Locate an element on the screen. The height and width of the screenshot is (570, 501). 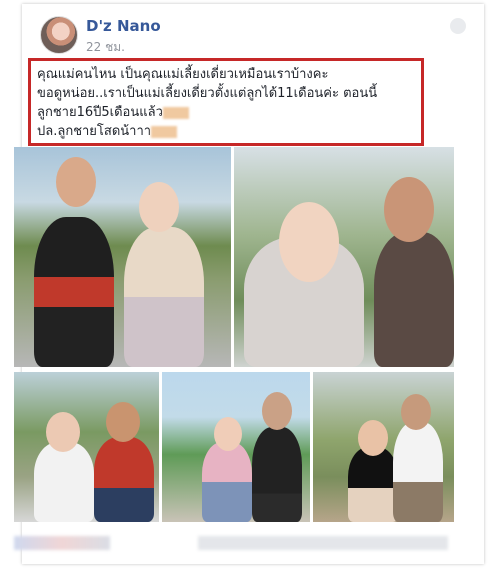
reactions-blurred is located at coordinates (62, 543).